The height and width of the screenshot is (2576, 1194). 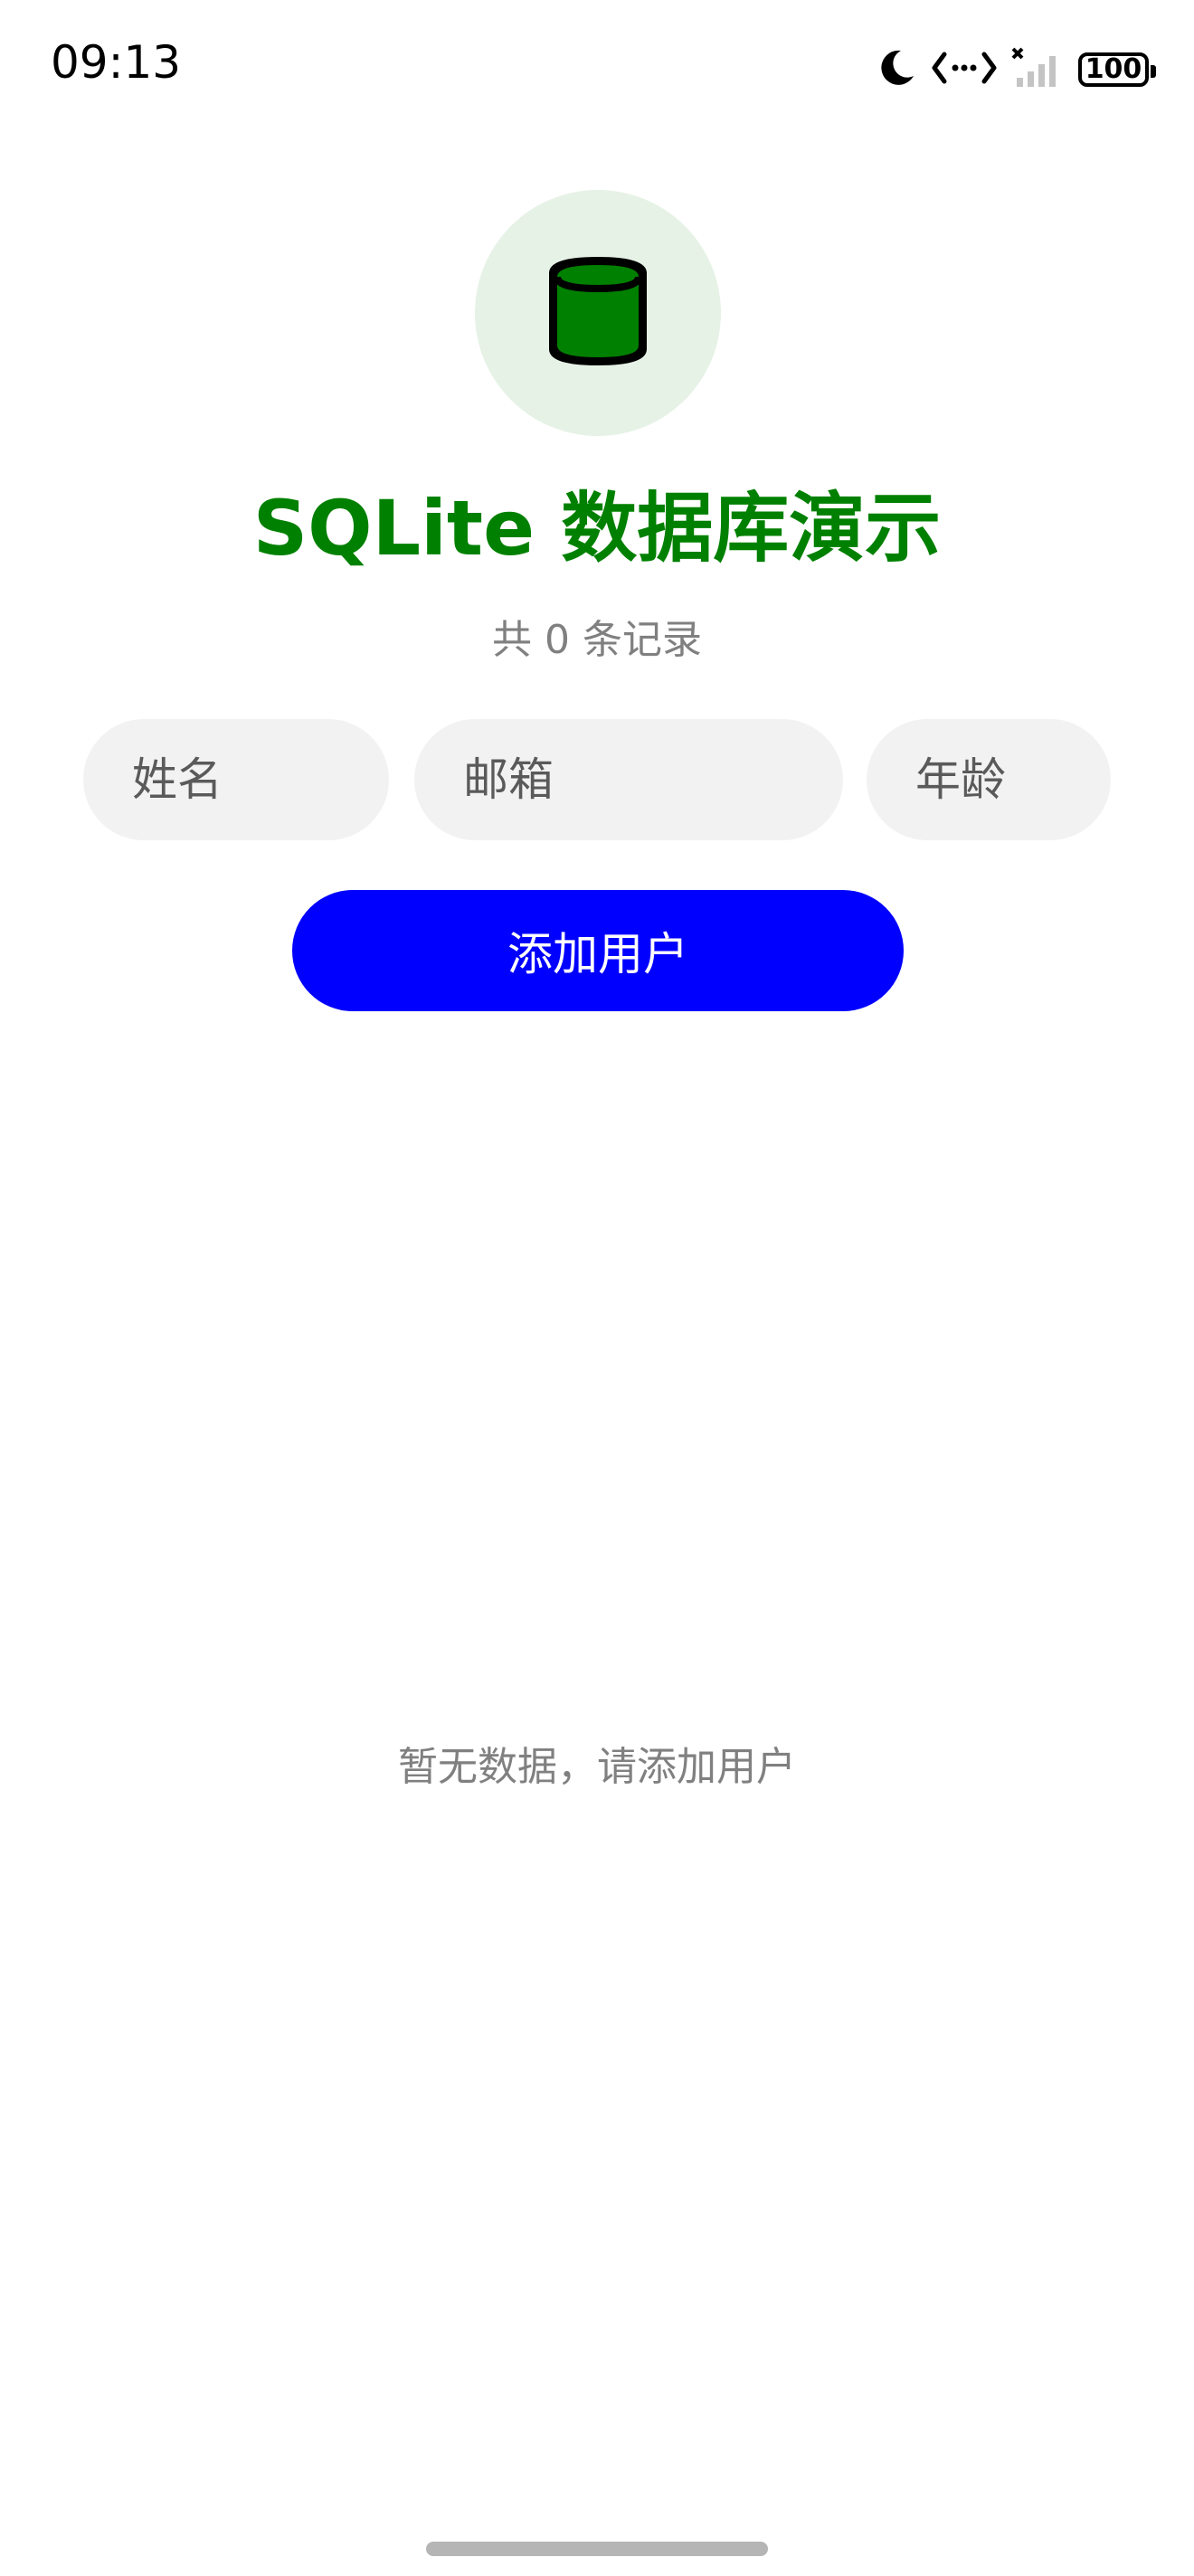 I want to click on battery-level: 100, so click(x=1113, y=69).